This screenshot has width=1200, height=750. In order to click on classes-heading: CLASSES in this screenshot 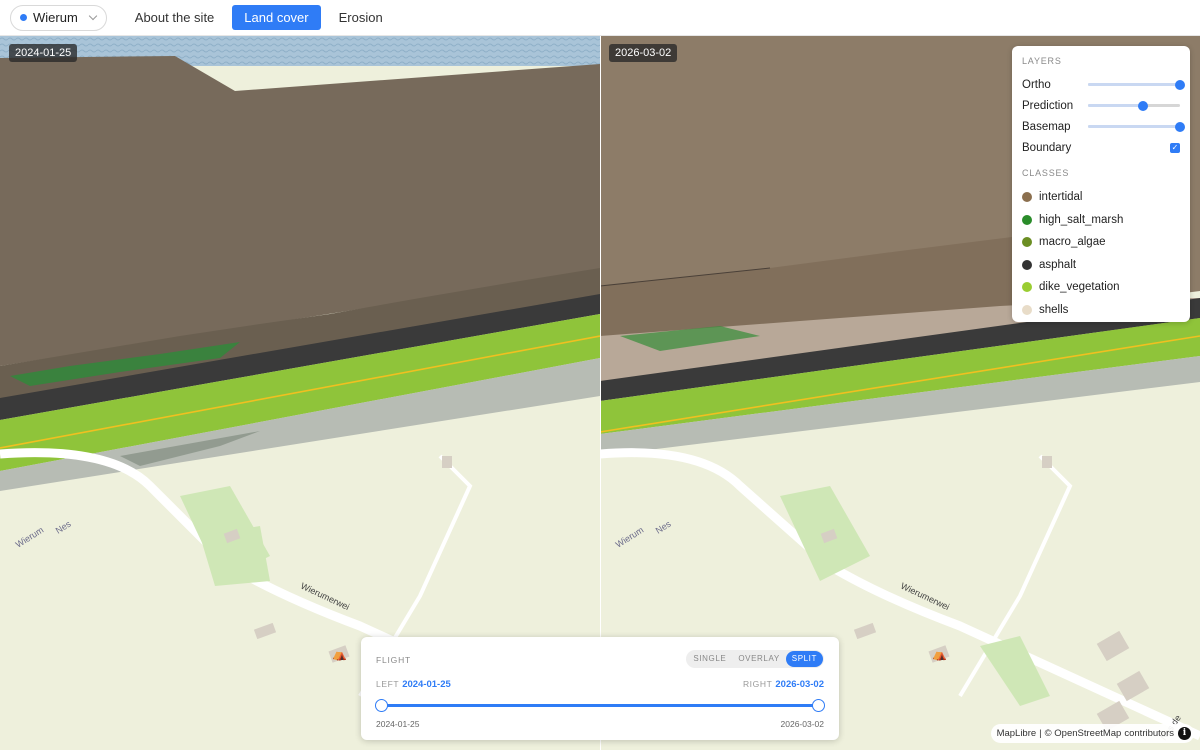, I will do `click(1046, 173)`.